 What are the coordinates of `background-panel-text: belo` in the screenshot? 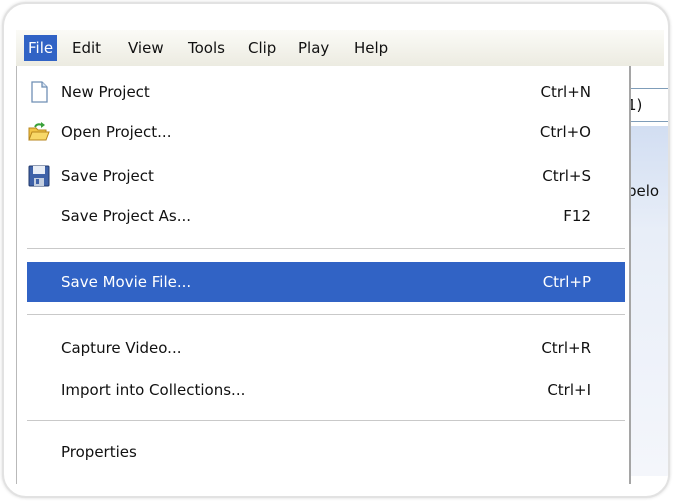 It's located at (643, 191).